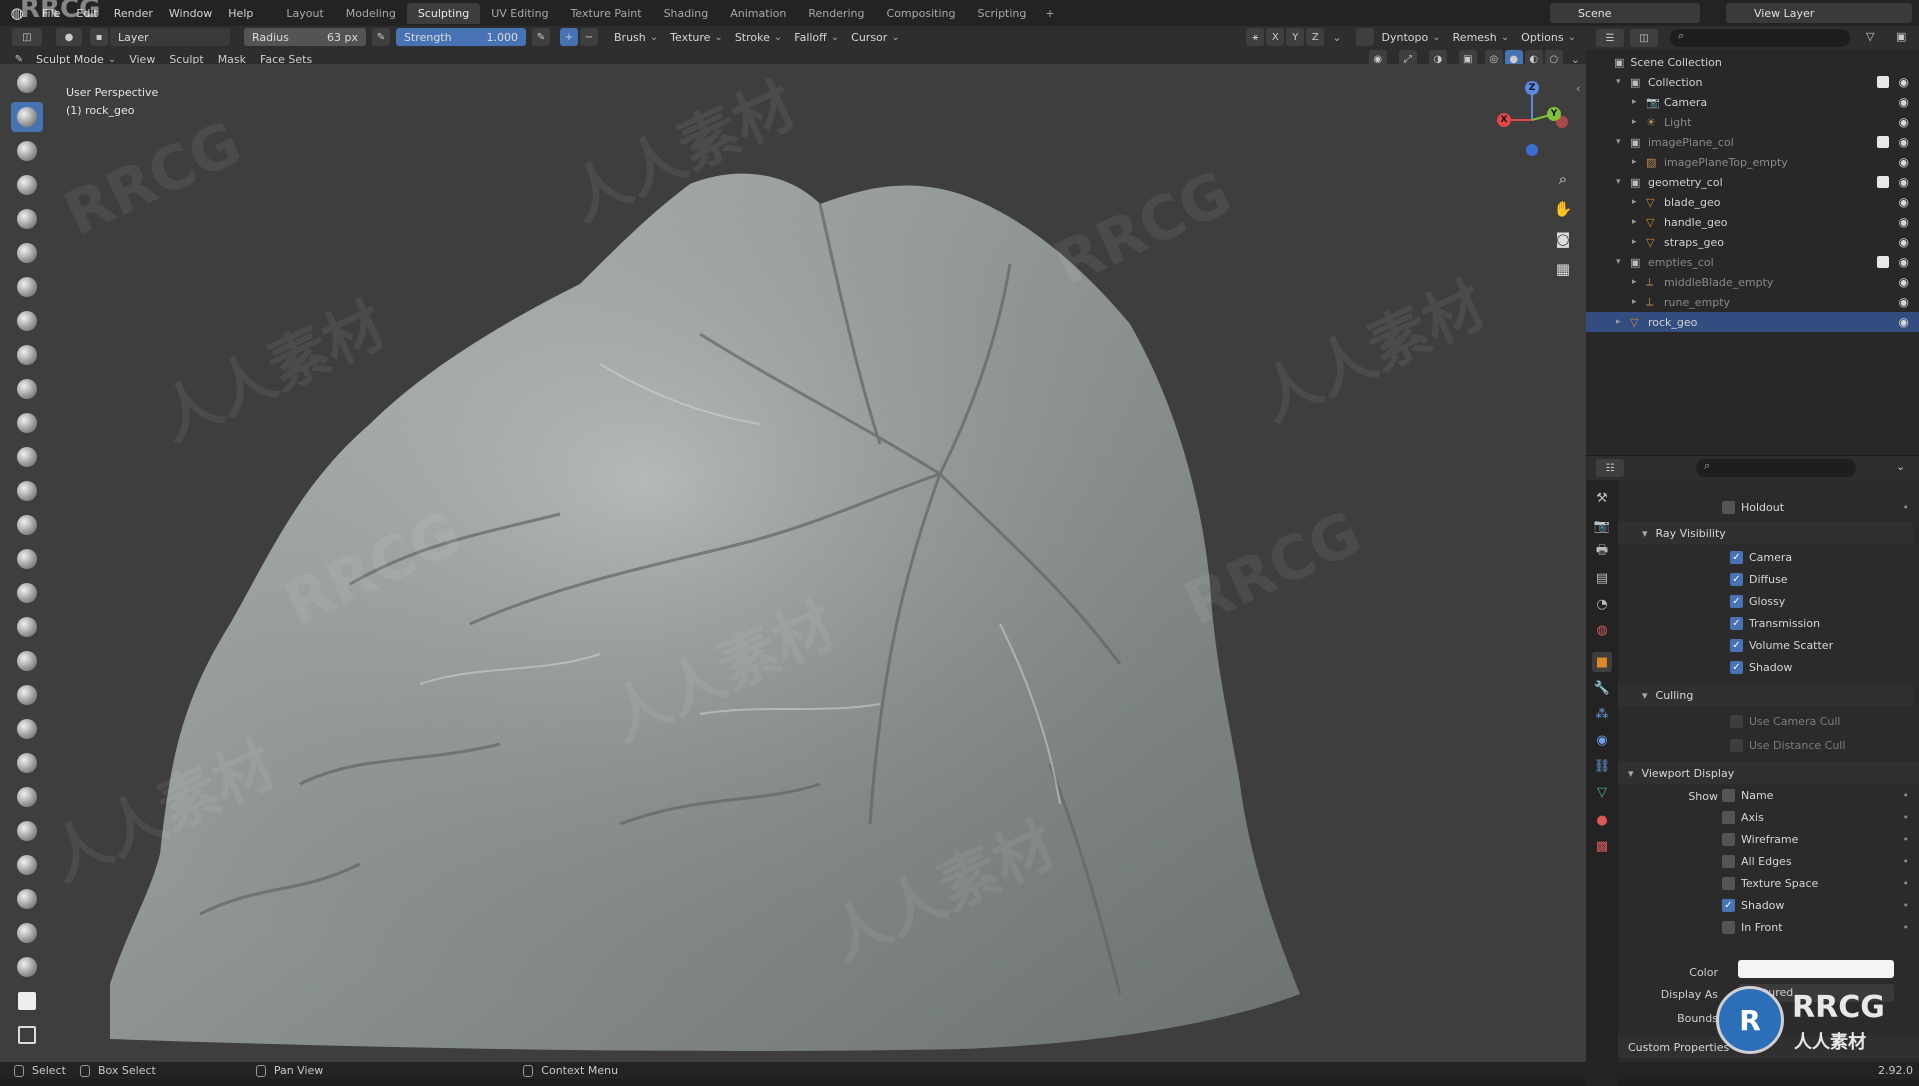 Image resolution: width=1919 pixels, height=1086 pixels. Describe the element at coordinates (636, 37) in the screenshot. I see `brush-dropdown: Brush` at that location.